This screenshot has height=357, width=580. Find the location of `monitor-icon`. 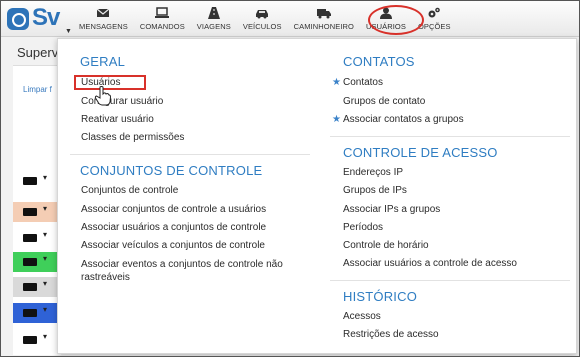

monitor-icon is located at coordinates (162, 12).